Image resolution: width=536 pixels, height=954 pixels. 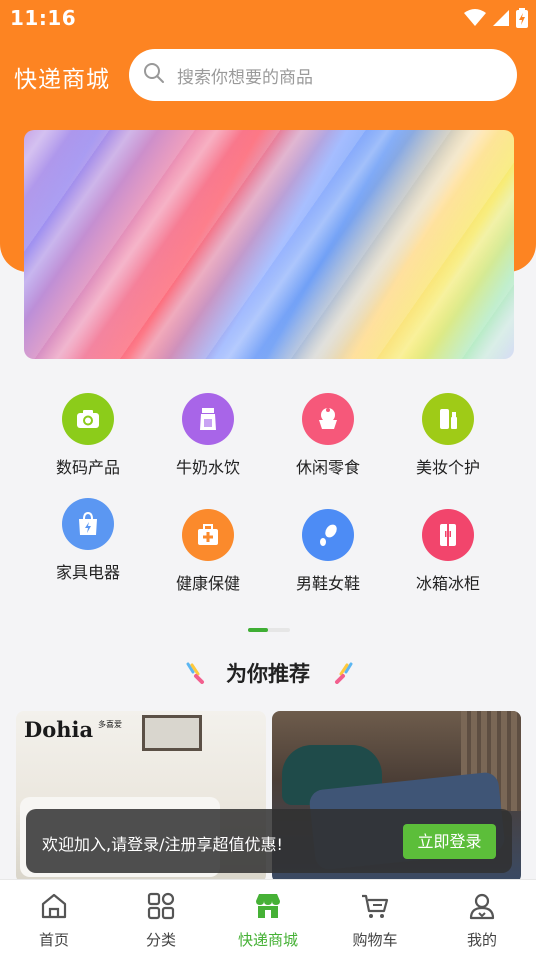 What do you see at coordinates (207, 583) in the screenshot?
I see `category-label: 健康保健` at bounding box center [207, 583].